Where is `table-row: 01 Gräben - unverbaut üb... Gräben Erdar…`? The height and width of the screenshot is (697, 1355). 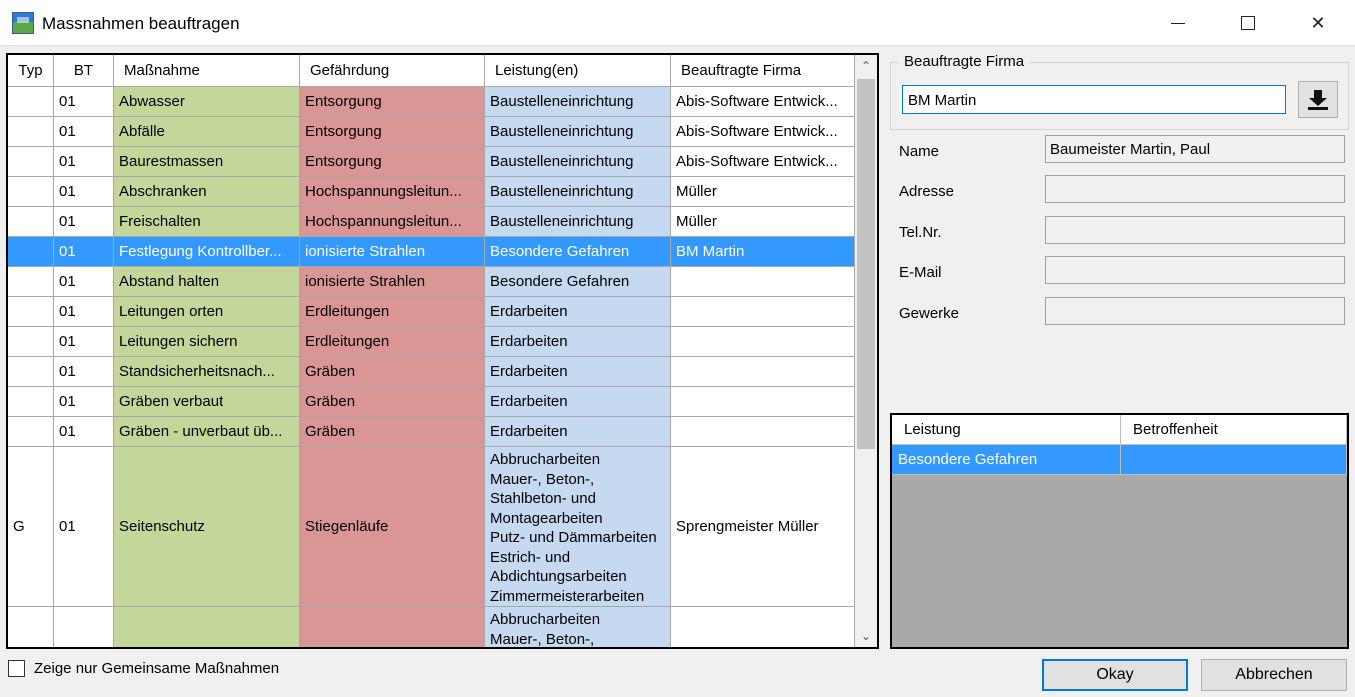
table-row: 01 Gräben - unverbaut üb... Gräben Erdar… is located at coordinates (431, 432).